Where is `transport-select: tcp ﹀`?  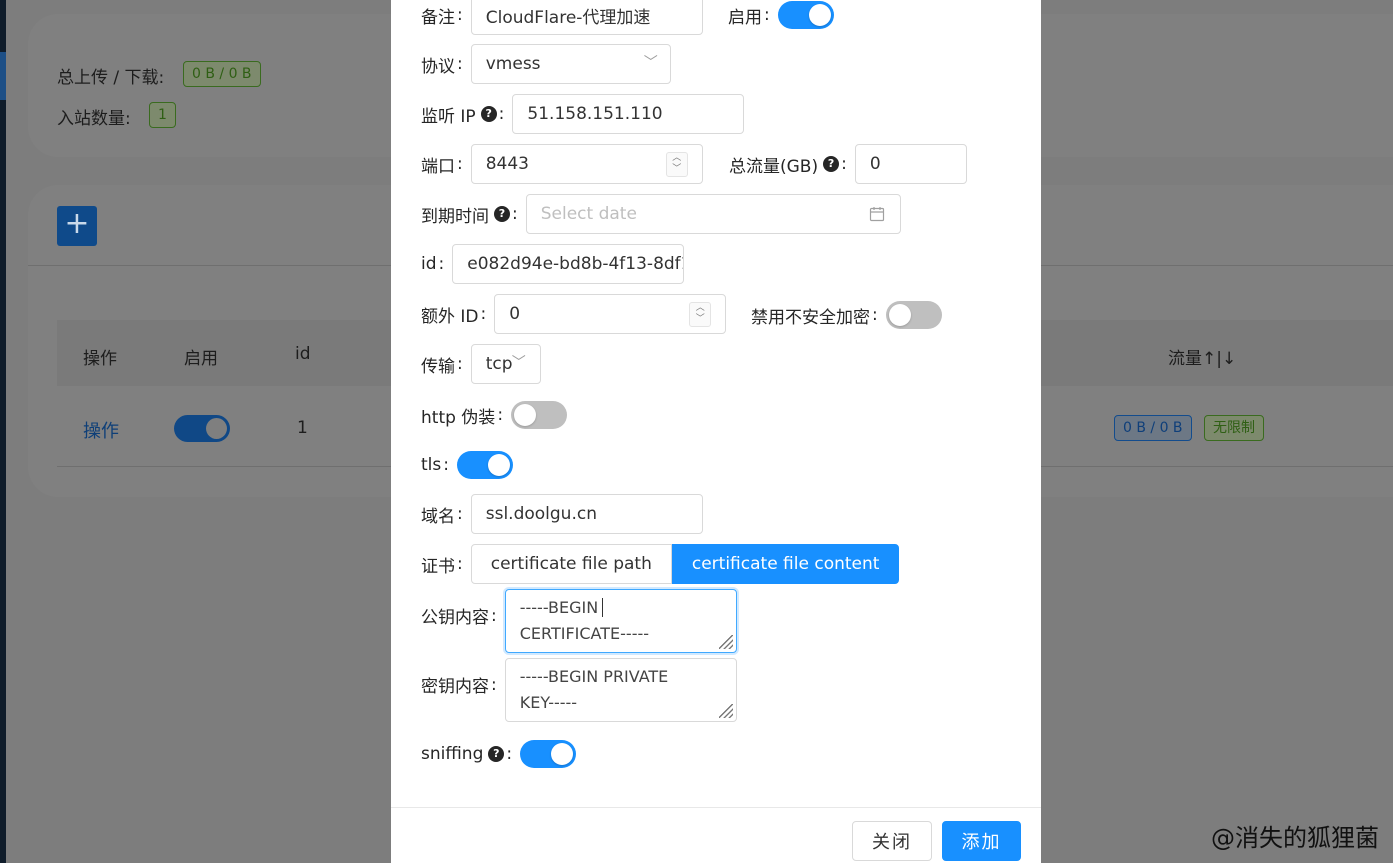 transport-select: tcp ﹀ is located at coordinates (505, 364).